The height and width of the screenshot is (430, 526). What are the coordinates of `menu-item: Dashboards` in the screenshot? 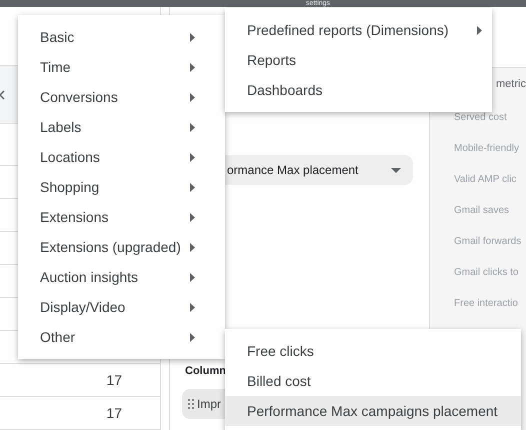 It's located at (358, 90).